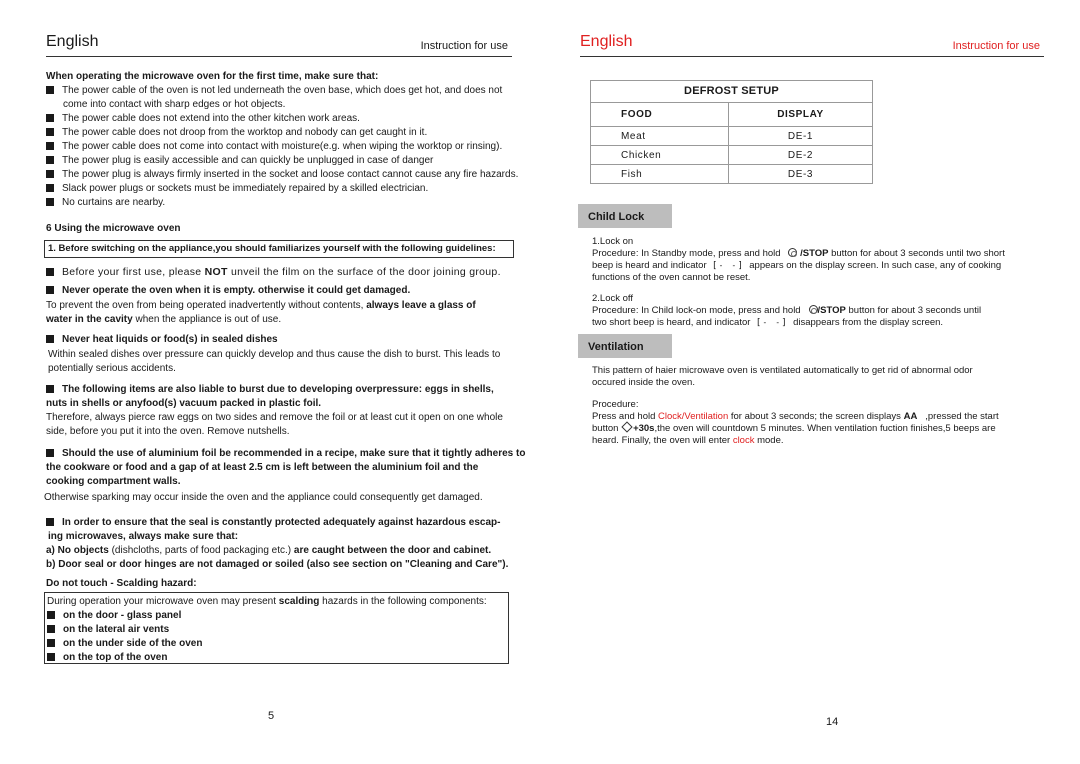 Image resolution: width=1080 pixels, height=764 pixels. Describe the element at coordinates (613, 241) in the screenshot. I see `lock-on-label: 1.Lock on` at that location.